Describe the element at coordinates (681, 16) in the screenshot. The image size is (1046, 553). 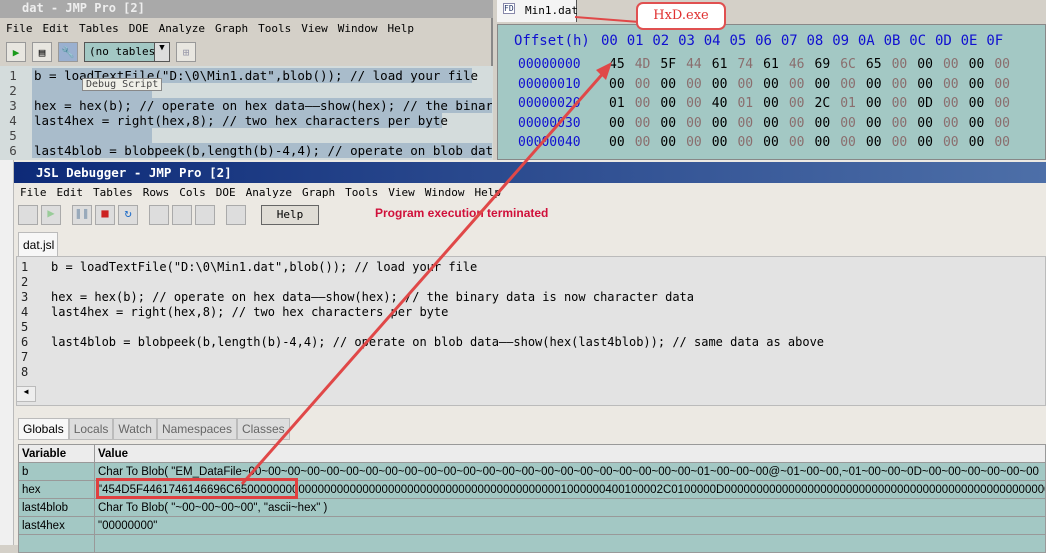
I see `hxd-callout: HxD.exe` at that location.